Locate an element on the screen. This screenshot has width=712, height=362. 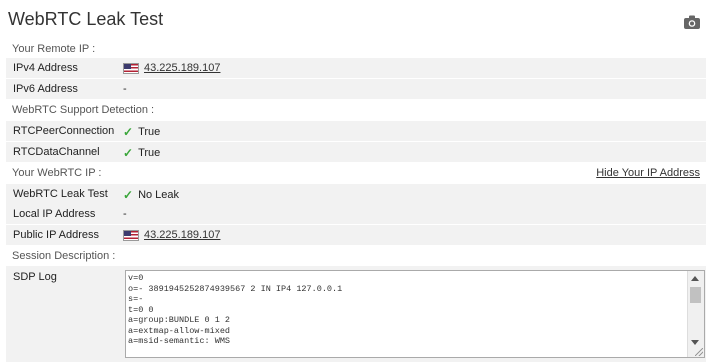
ipv4-value-link: 43.225.189.107 is located at coordinates (182, 68).